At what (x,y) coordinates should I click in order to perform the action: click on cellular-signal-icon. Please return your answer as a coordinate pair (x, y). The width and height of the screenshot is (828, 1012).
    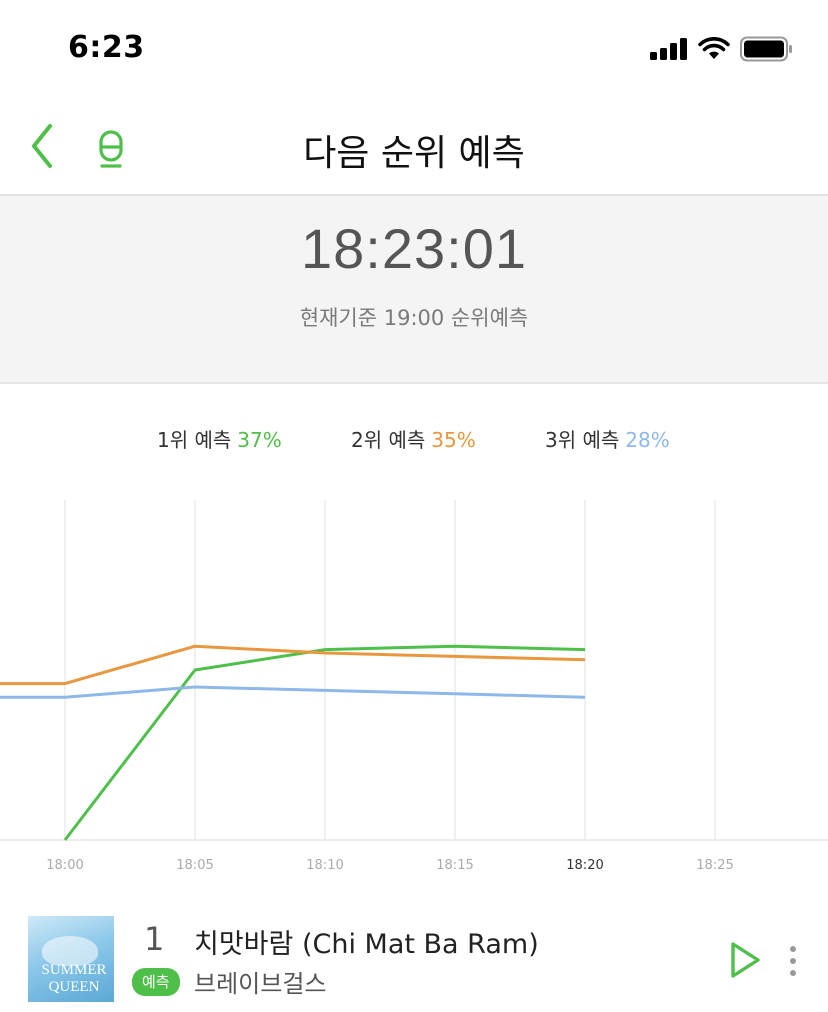
    Looking at the image, I should click on (668, 49).